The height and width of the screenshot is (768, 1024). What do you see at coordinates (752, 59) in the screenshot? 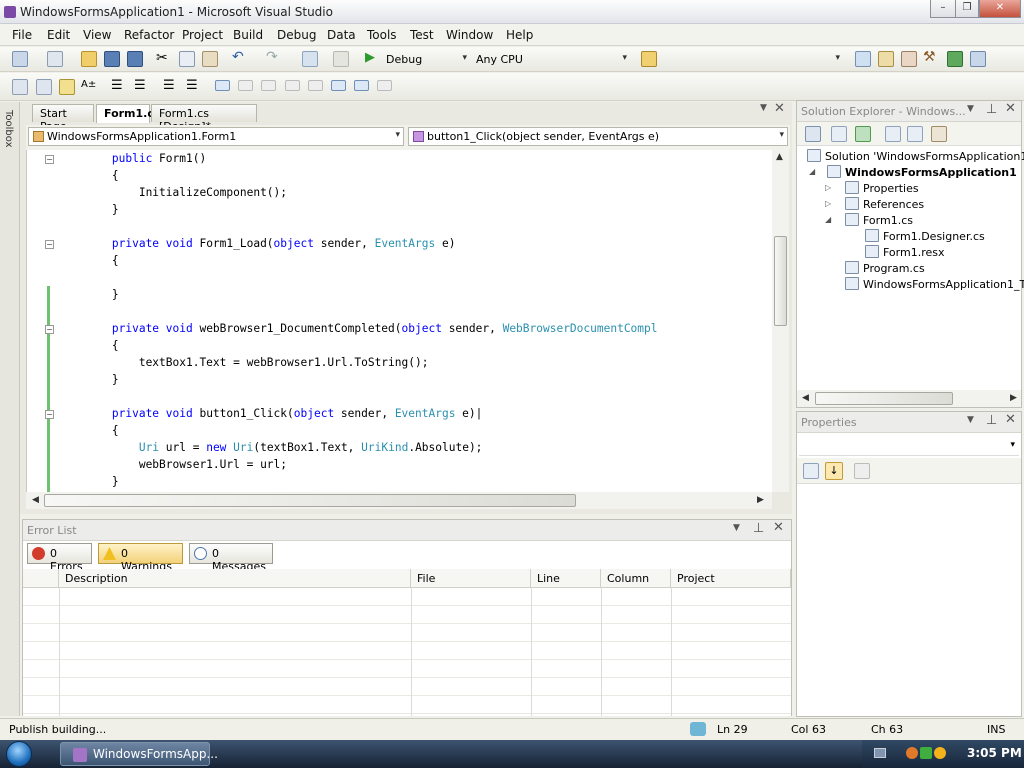
I see `find-combo` at bounding box center [752, 59].